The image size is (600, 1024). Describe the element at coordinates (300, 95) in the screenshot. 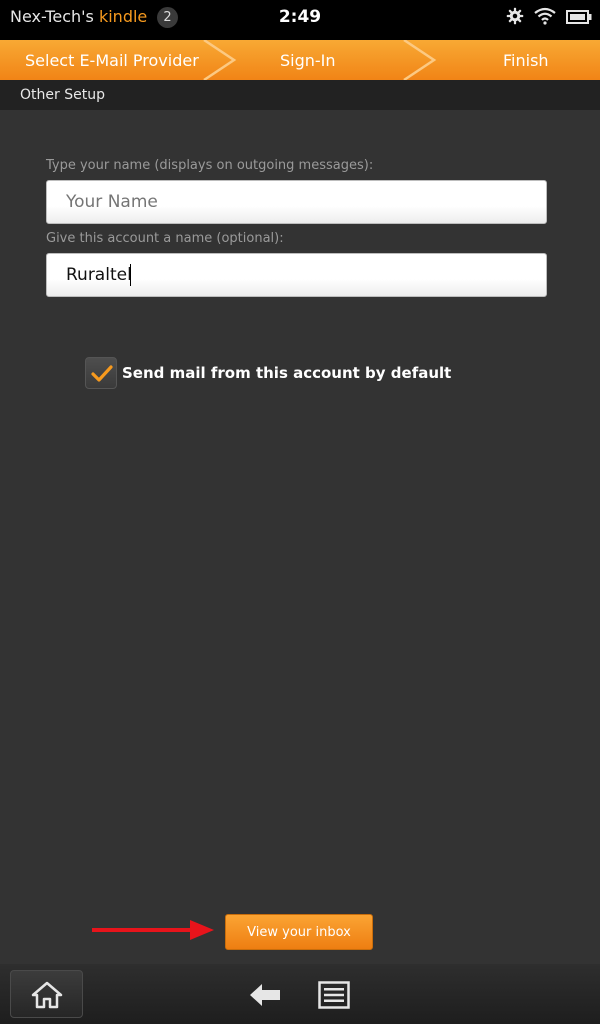

I see `section-header: Other Setup` at that location.